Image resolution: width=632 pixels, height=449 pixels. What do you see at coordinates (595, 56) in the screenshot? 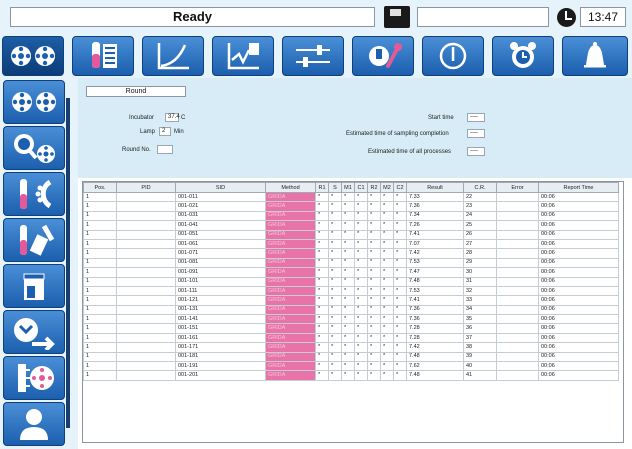
I see `toolbar-notifications-button` at bounding box center [595, 56].